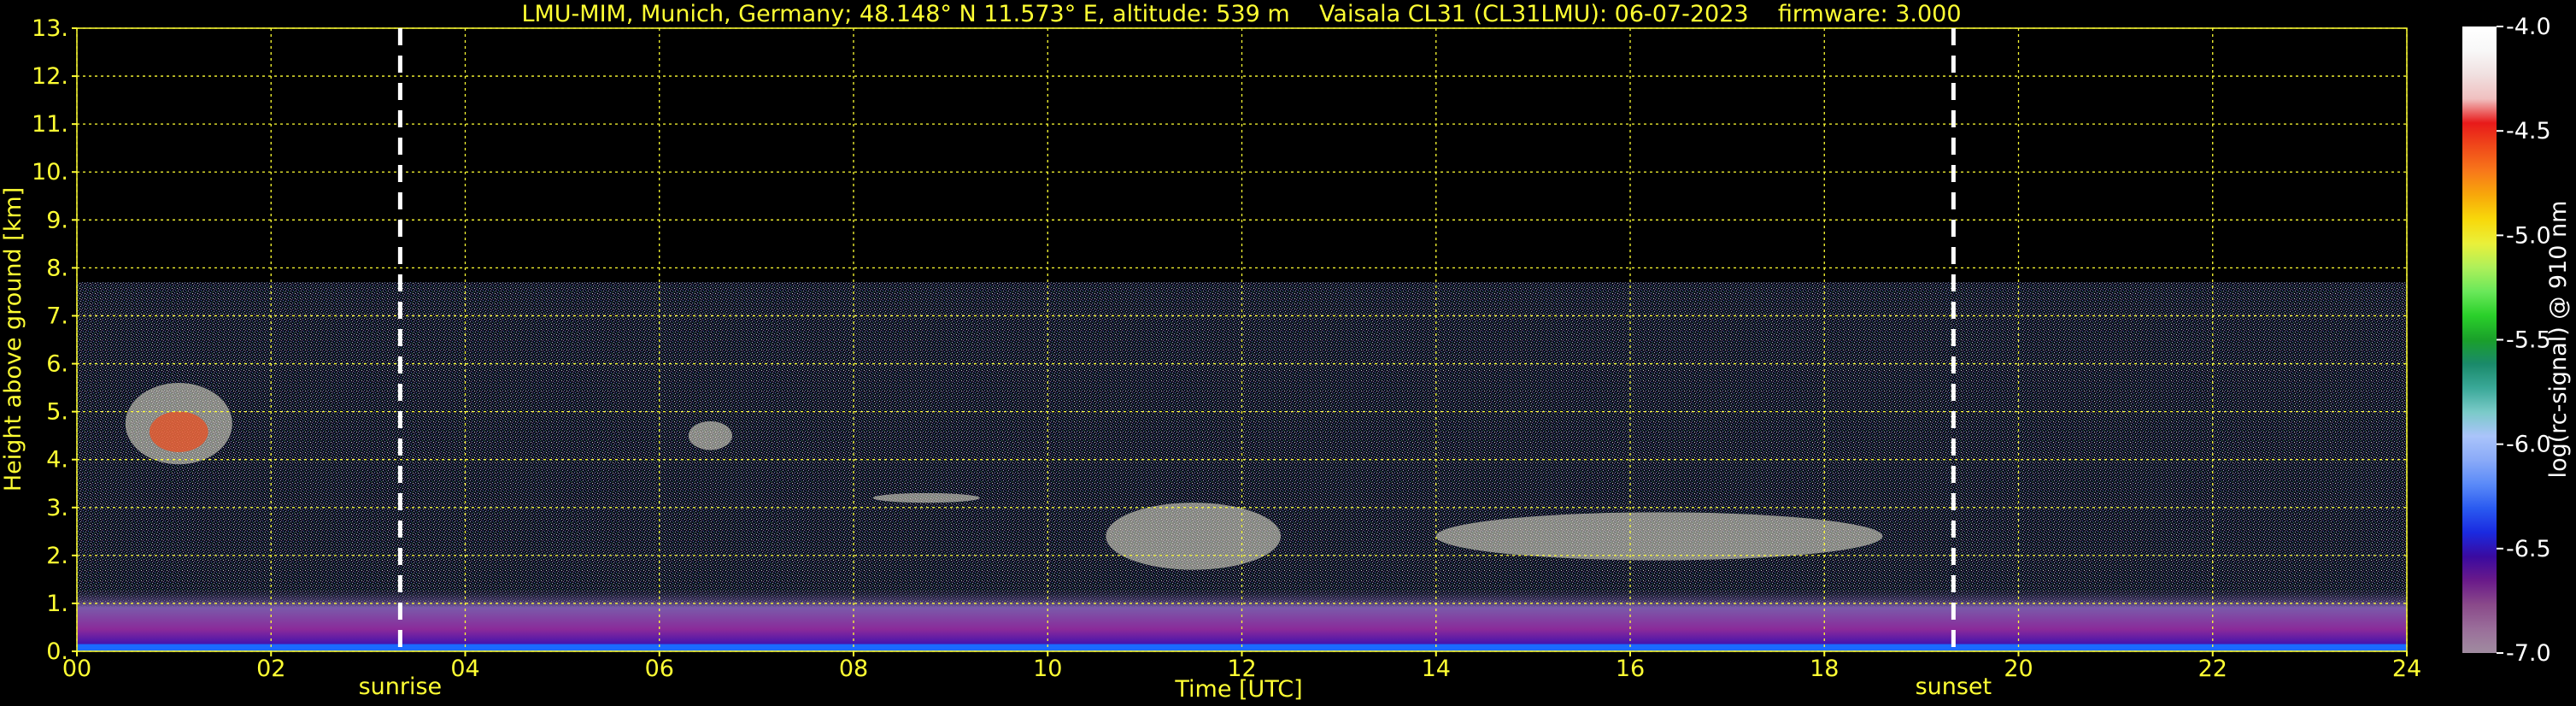 Image resolution: width=2576 pixels, height=706 pixels. Describe the element at coordinates (1436, 669) in the screenshot. I see `x-tick-label: 14` at that location.